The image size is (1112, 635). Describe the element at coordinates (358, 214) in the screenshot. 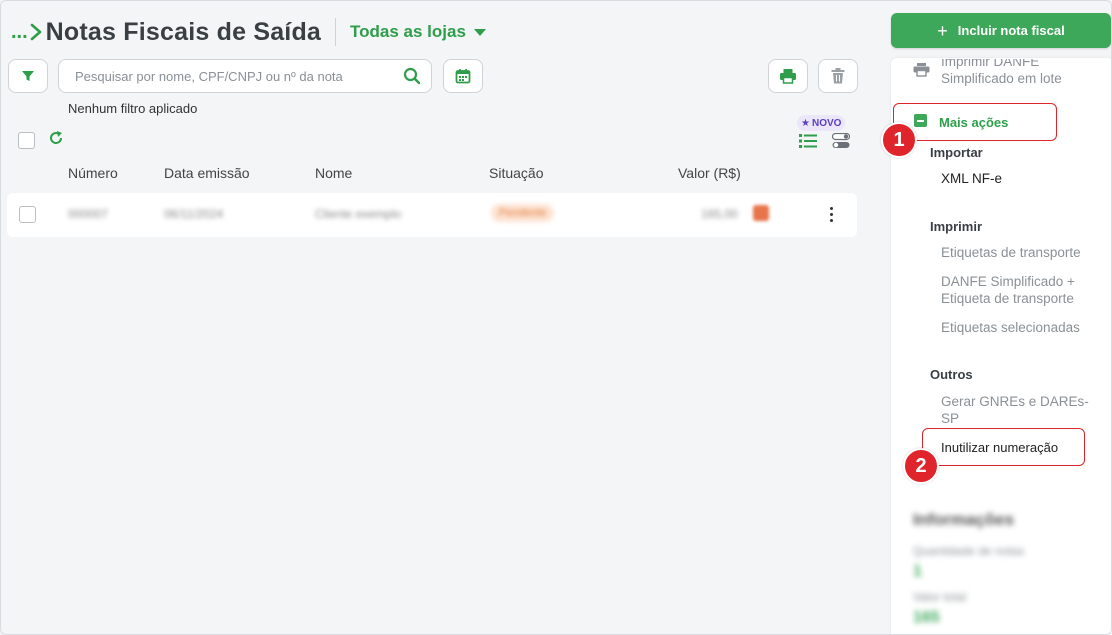

I see `row-nome: Cliente exemplo` at that location.